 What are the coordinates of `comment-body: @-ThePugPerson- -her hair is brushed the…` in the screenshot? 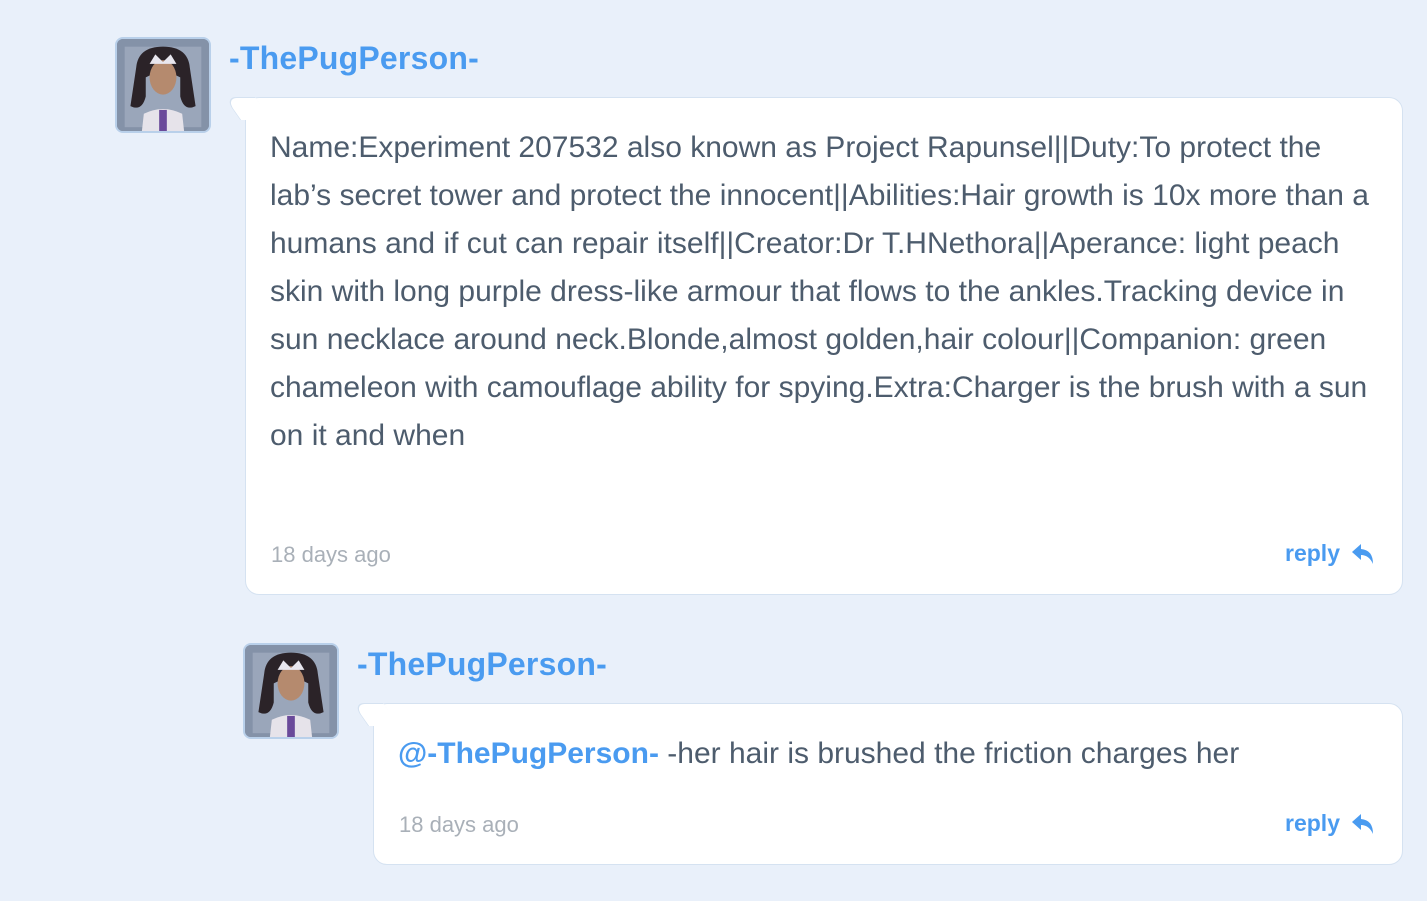 It's located at (893, 754).